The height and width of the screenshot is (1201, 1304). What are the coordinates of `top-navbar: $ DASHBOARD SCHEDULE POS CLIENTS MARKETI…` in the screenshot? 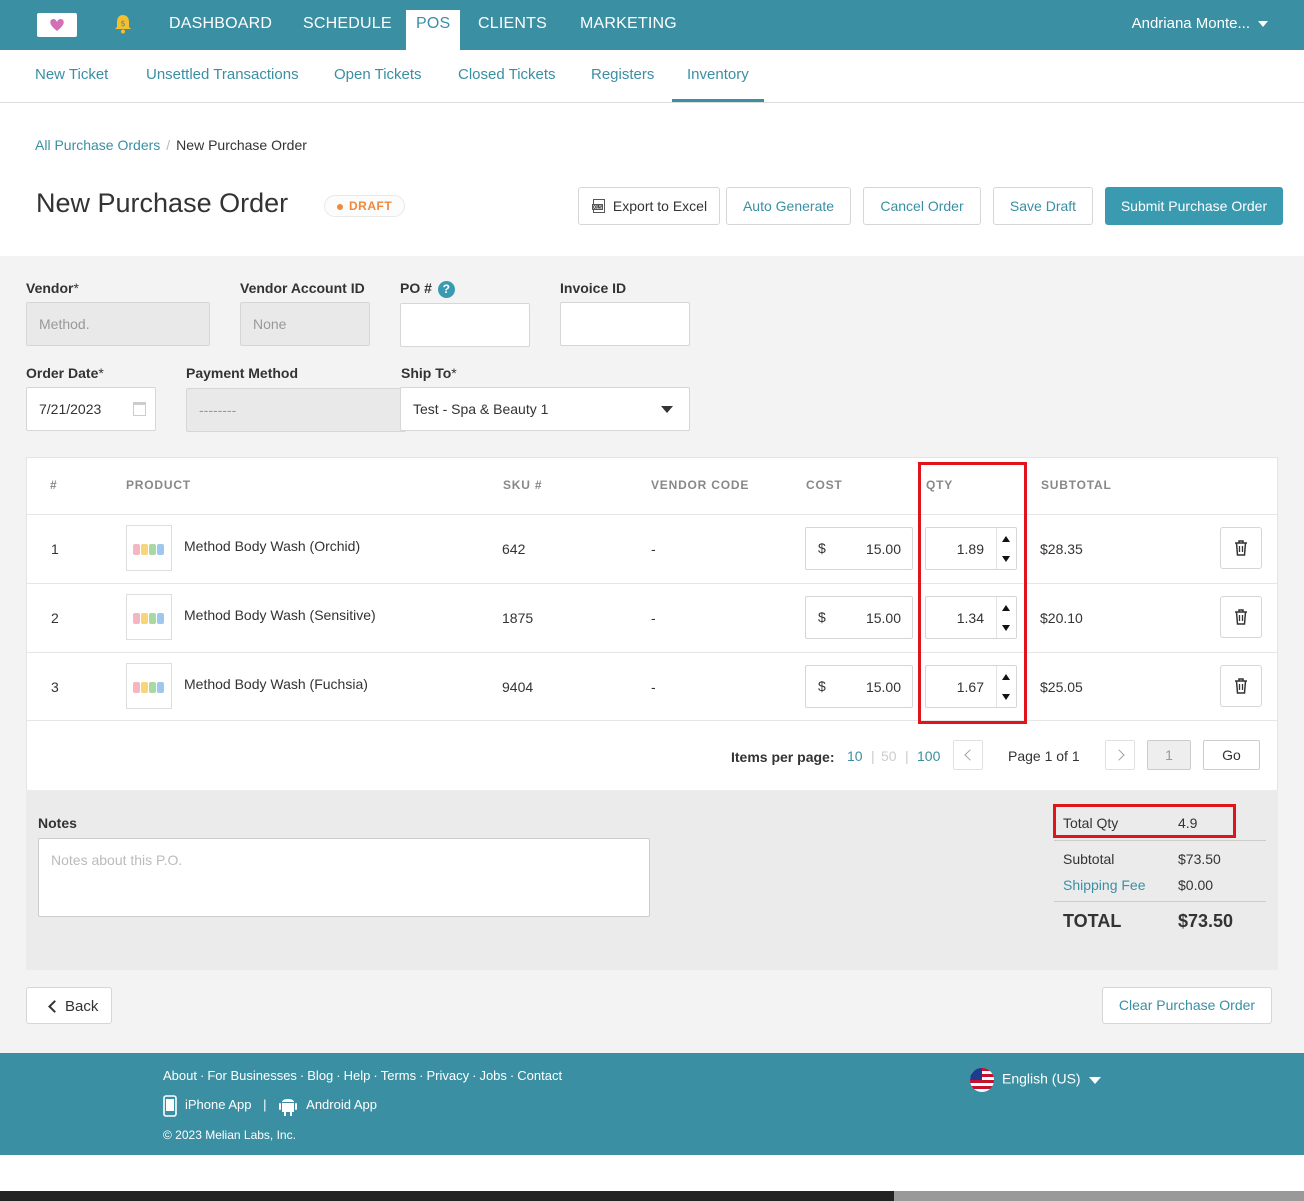 It's located at (652, 30).